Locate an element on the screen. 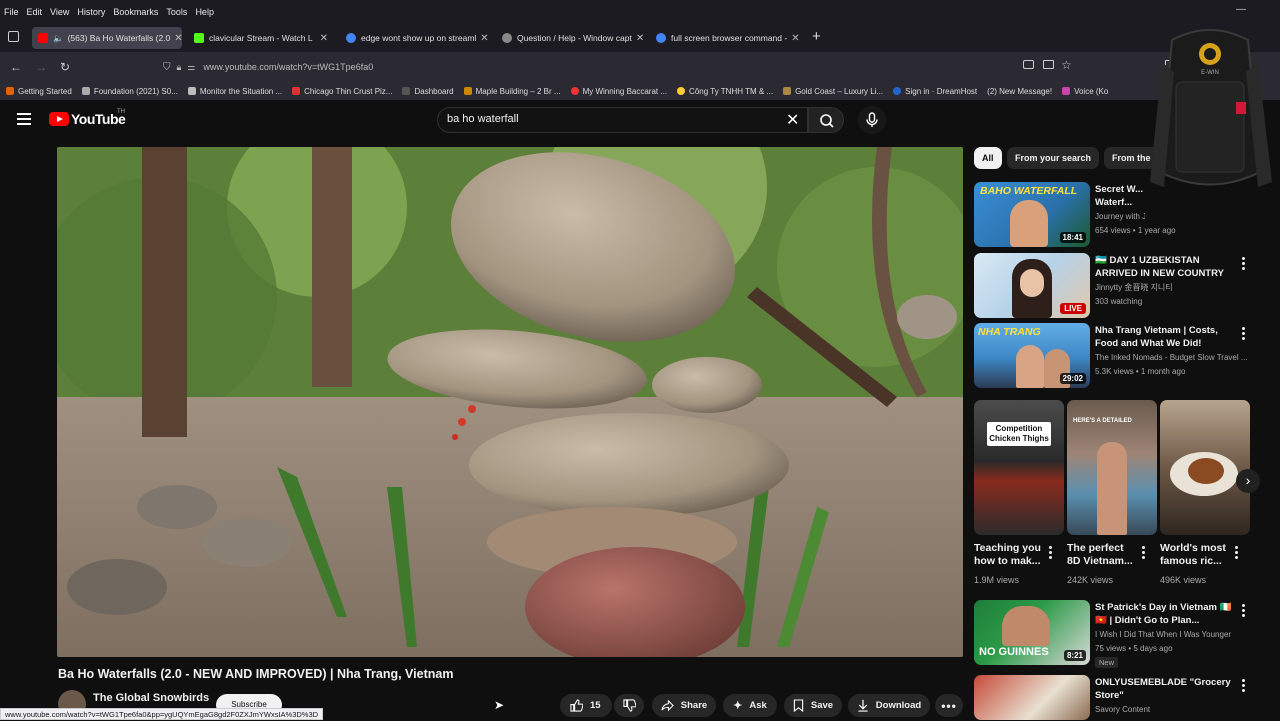 This screenshot has width=1280, height=721. reader-view-icon is located at coordinates (1048, 64).